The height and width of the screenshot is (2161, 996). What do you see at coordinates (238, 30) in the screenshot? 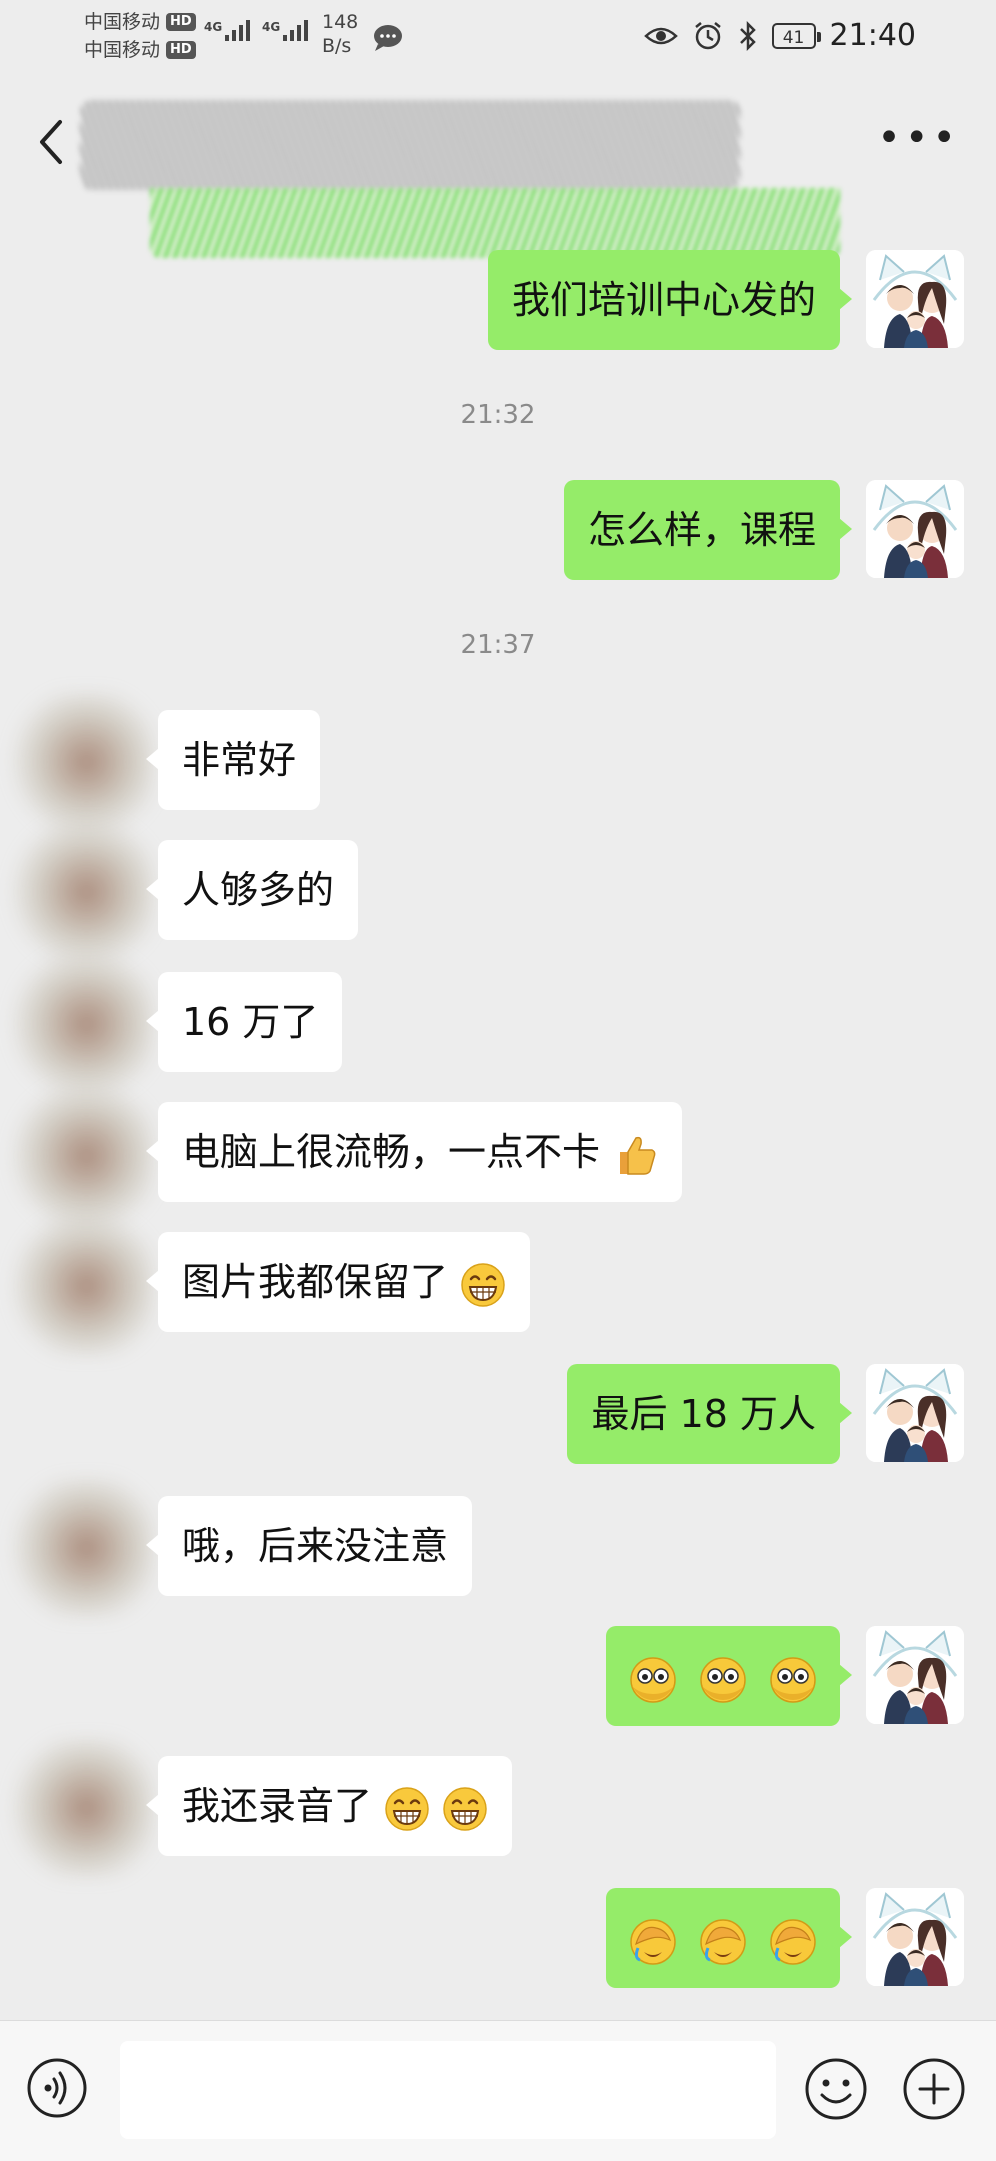
I see `signal-bars-1-icon` at bounding box center [238, 30].